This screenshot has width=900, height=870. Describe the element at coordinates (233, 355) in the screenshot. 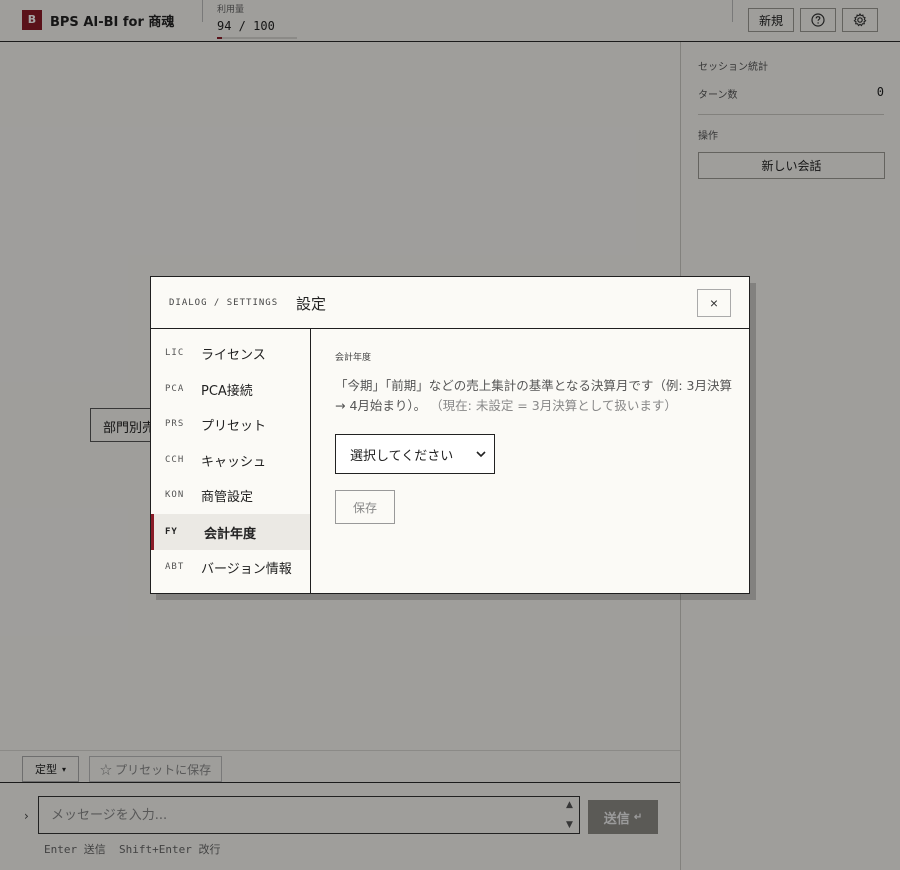

I see `nav-label: ライセンス` at that location.